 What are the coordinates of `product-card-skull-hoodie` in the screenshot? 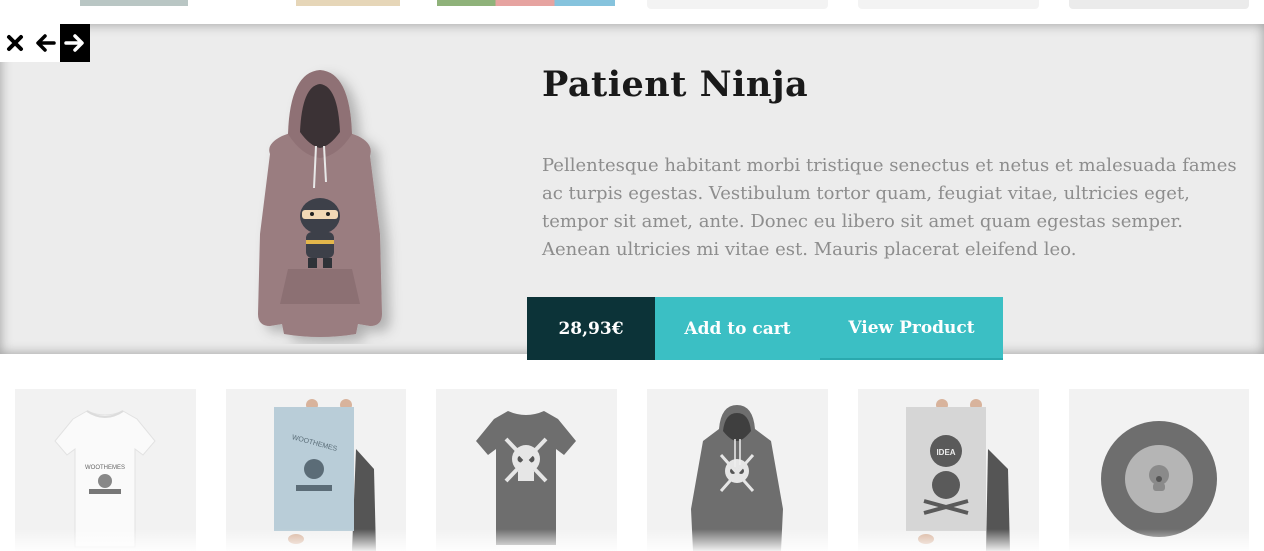 It's located at (737, 470).